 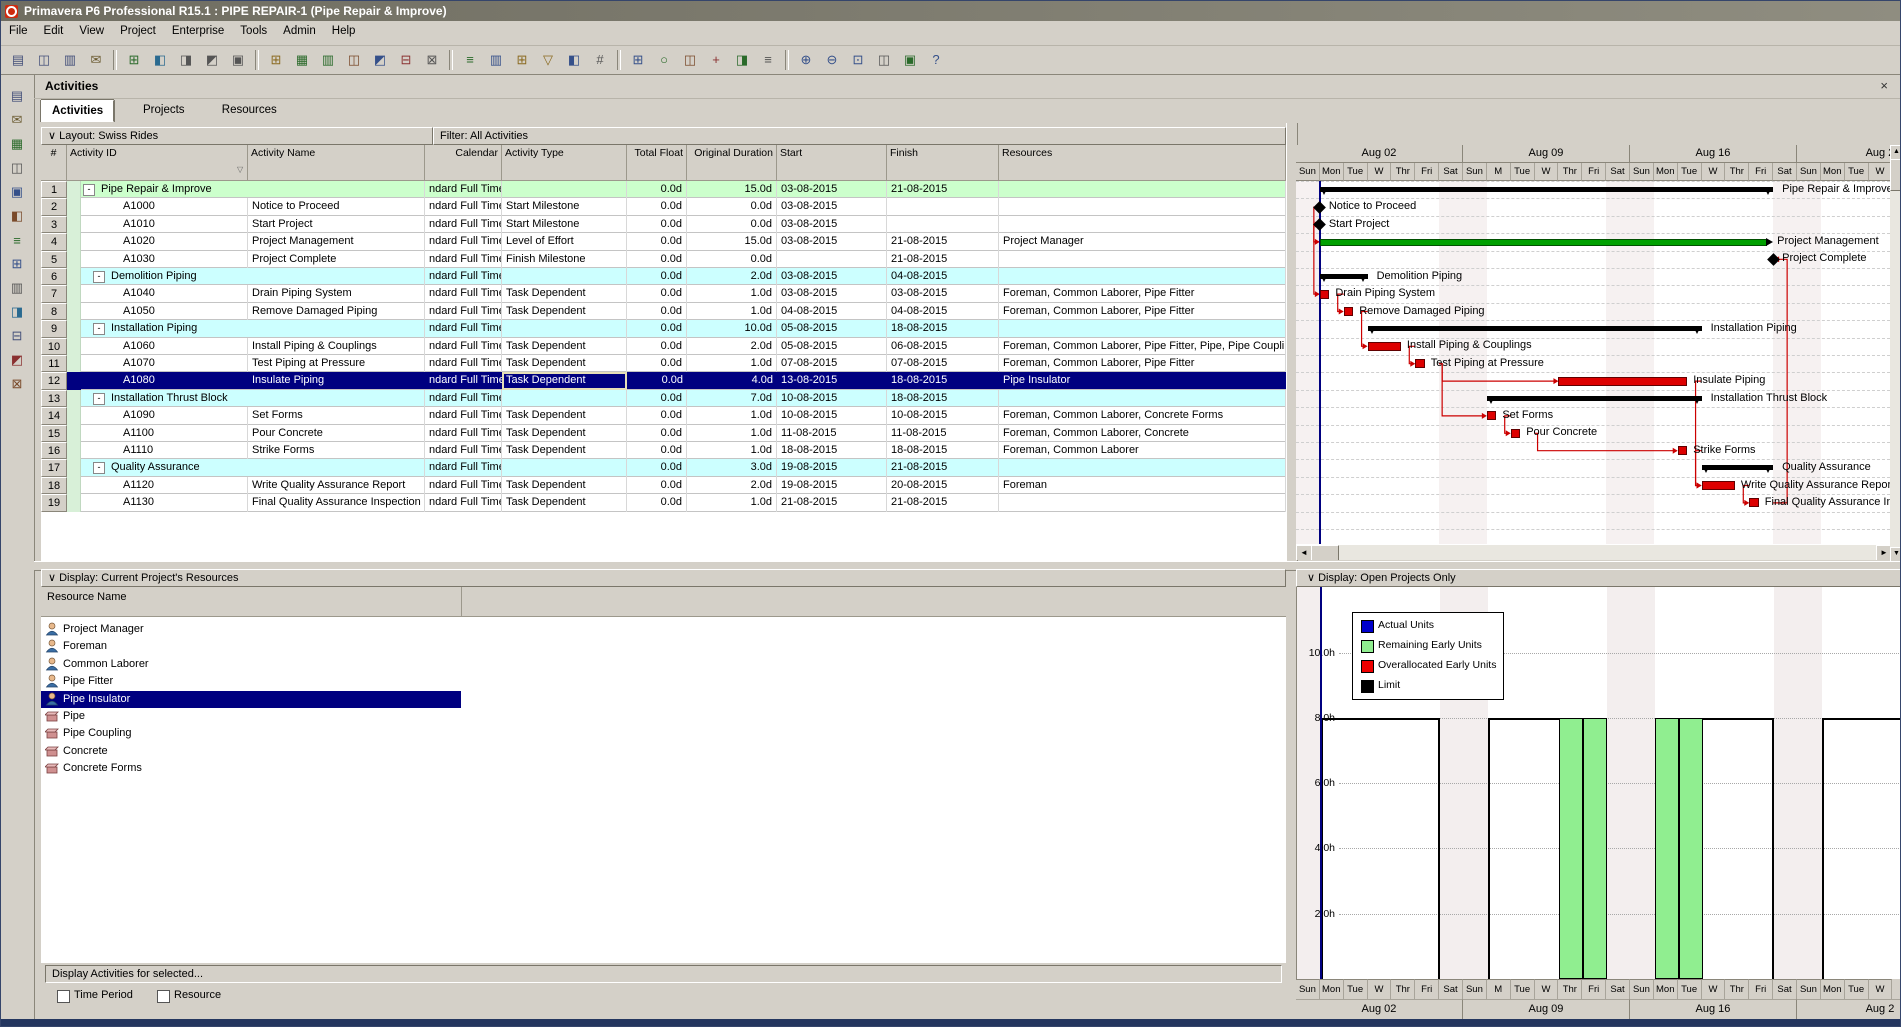 I want to click on checkbox-time-period, so click(x=63, y=996).